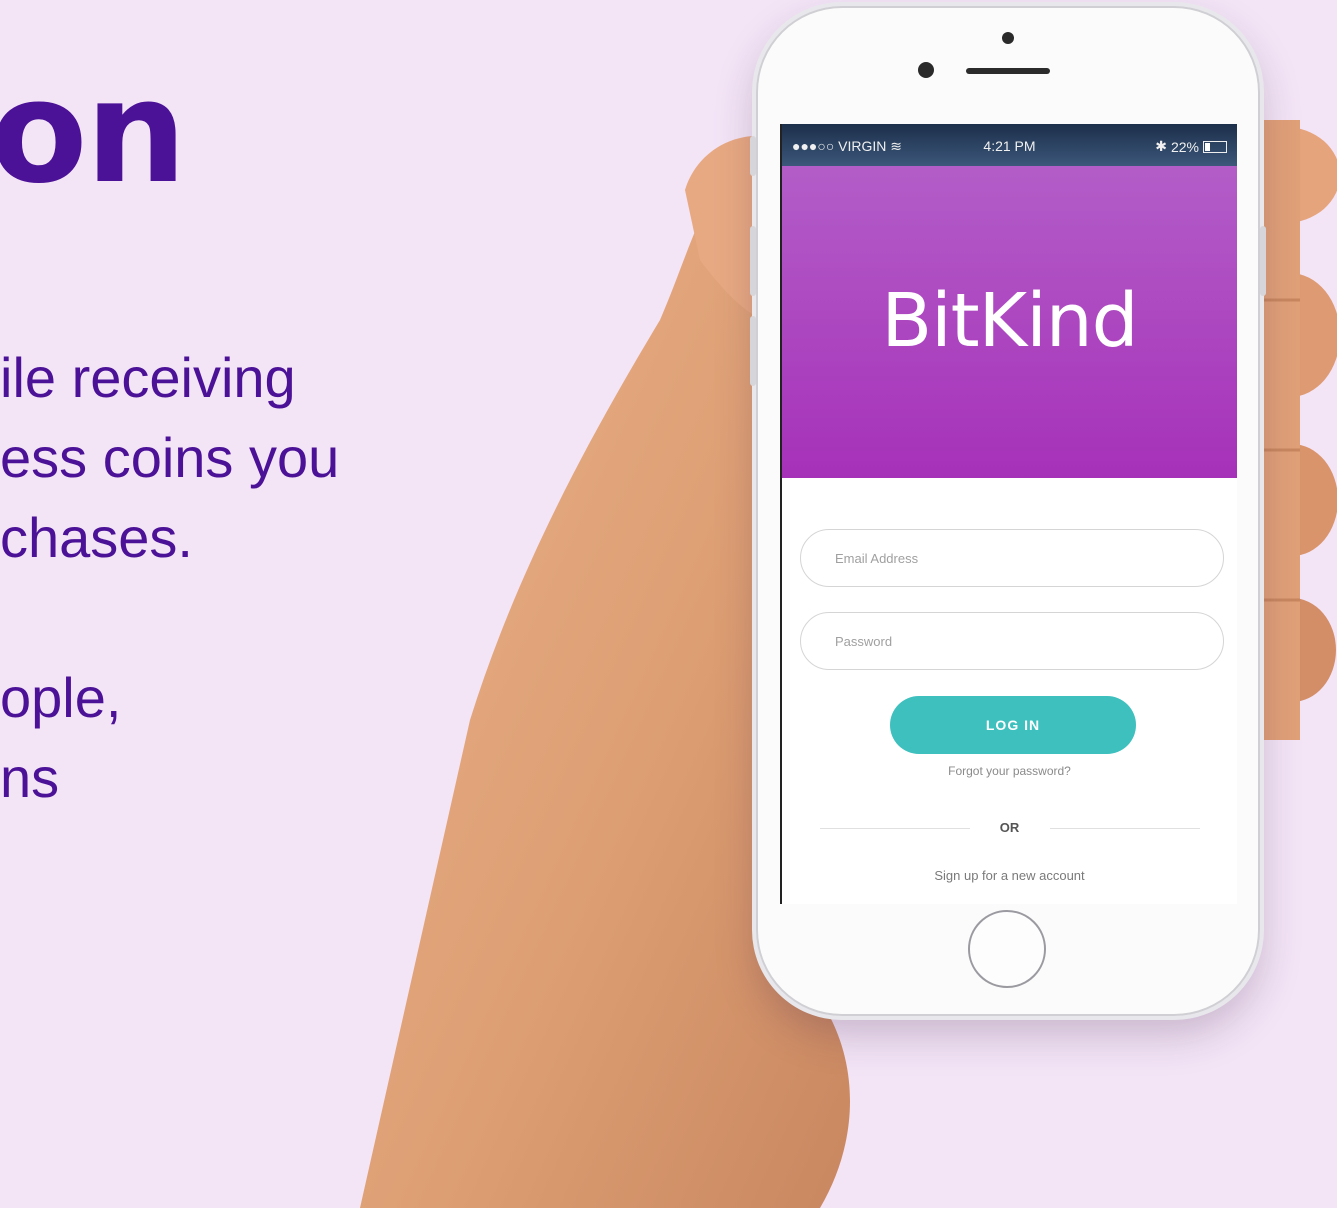 Image resolution: width=1337 pixels, height=1208 pixels. What do you see at coordinates (1263, 261) in the screenshot?
I see `power-button` at bounding box center [1263, 261].